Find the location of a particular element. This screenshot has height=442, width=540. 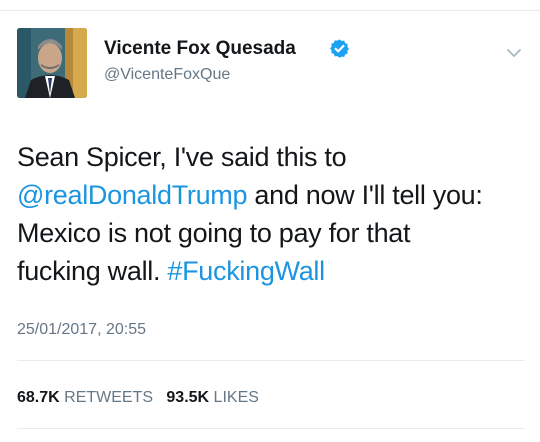

avatar is located at coordinates (52, 63).